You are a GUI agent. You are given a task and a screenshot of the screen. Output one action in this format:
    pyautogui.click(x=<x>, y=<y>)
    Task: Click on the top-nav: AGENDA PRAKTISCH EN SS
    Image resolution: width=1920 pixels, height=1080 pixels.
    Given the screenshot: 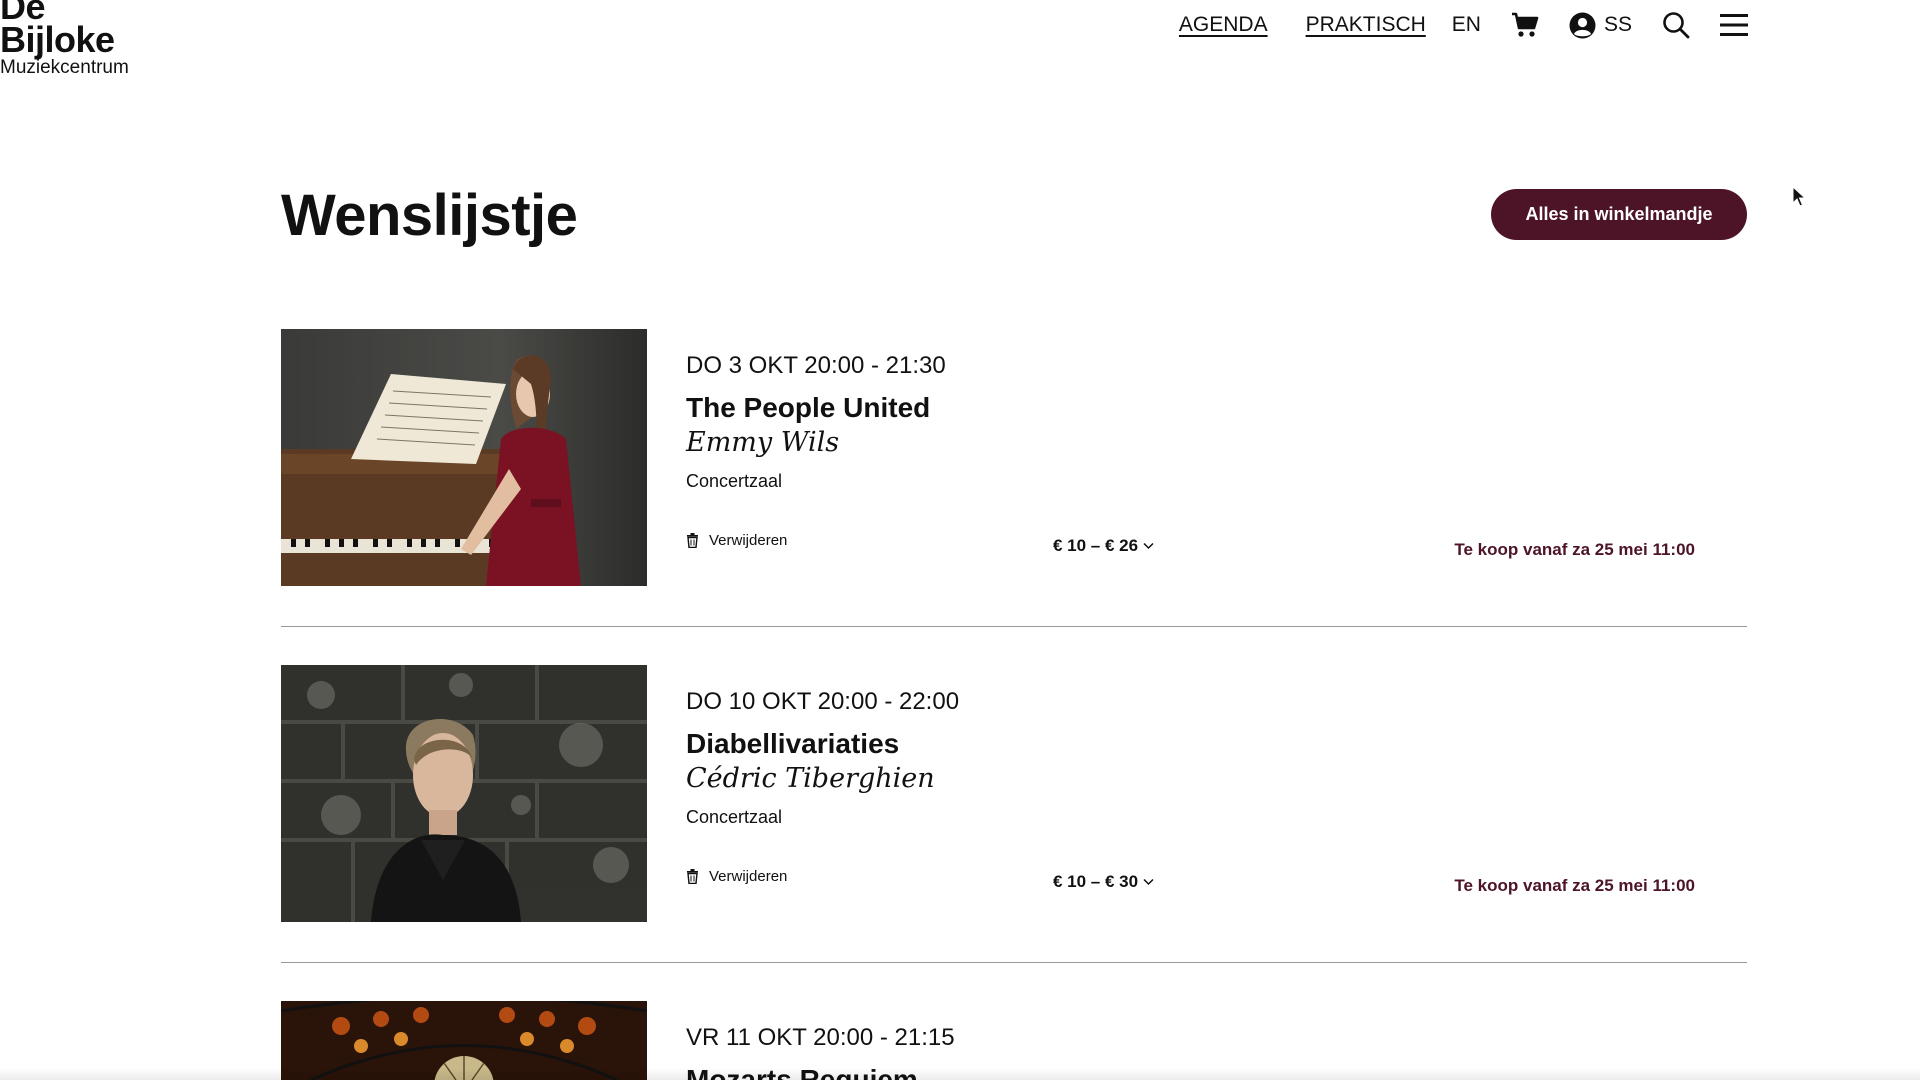 What is the action you would take?
    pyautogui.click(x=1463, y=25)
    